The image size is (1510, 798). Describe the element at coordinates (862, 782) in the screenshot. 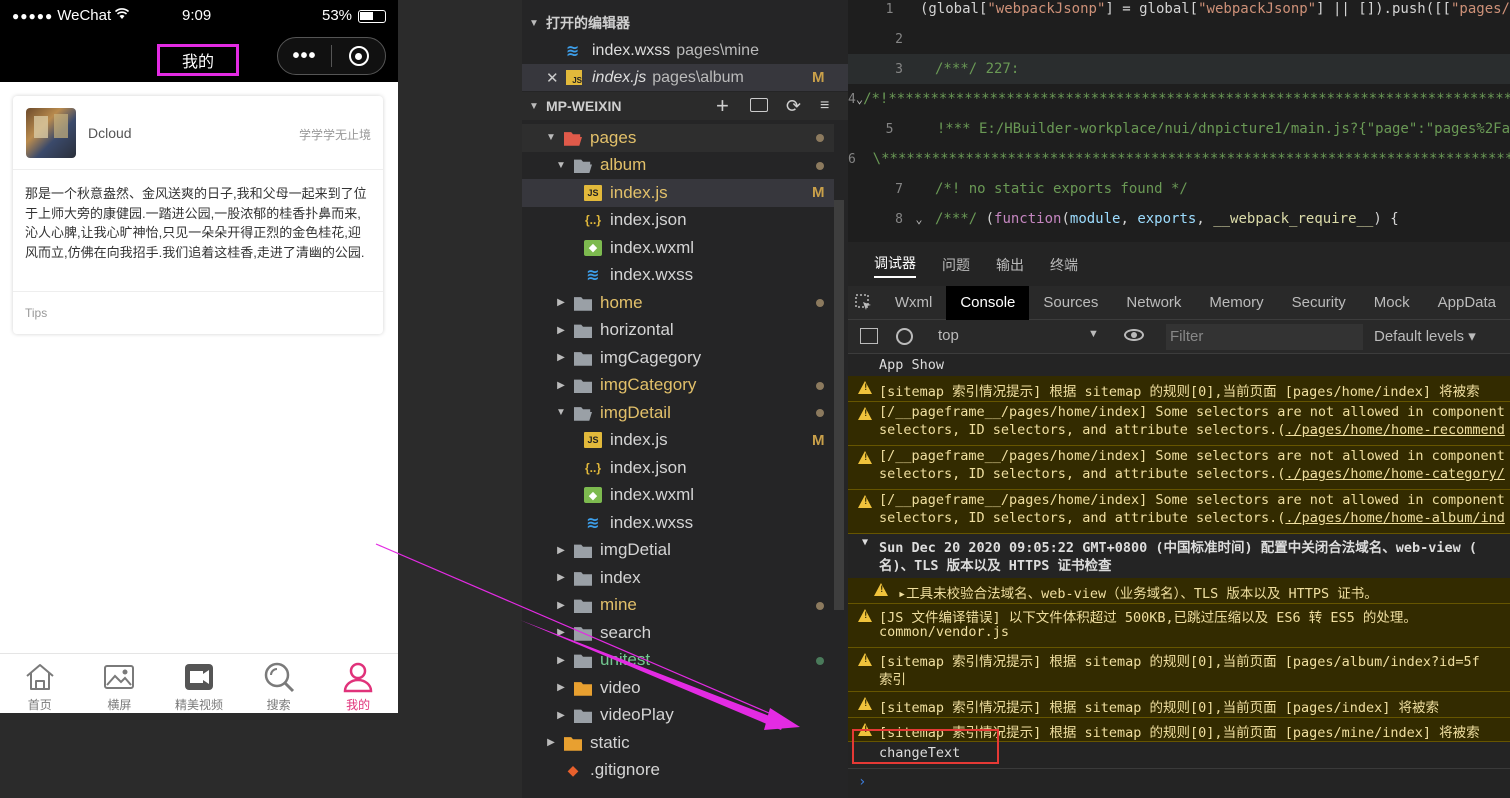

I see `console-prompt: ›` at that location.